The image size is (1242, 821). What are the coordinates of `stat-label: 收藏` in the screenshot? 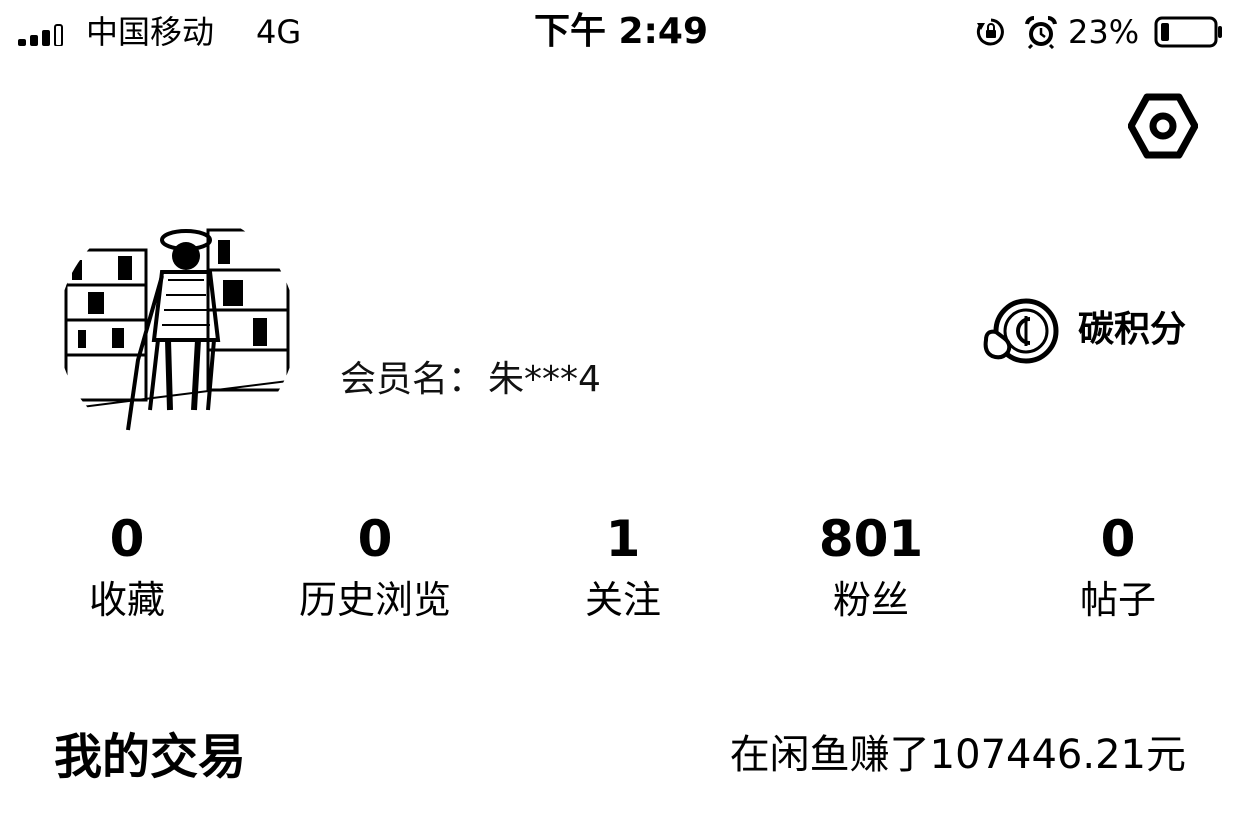 It's located at (126, 600).